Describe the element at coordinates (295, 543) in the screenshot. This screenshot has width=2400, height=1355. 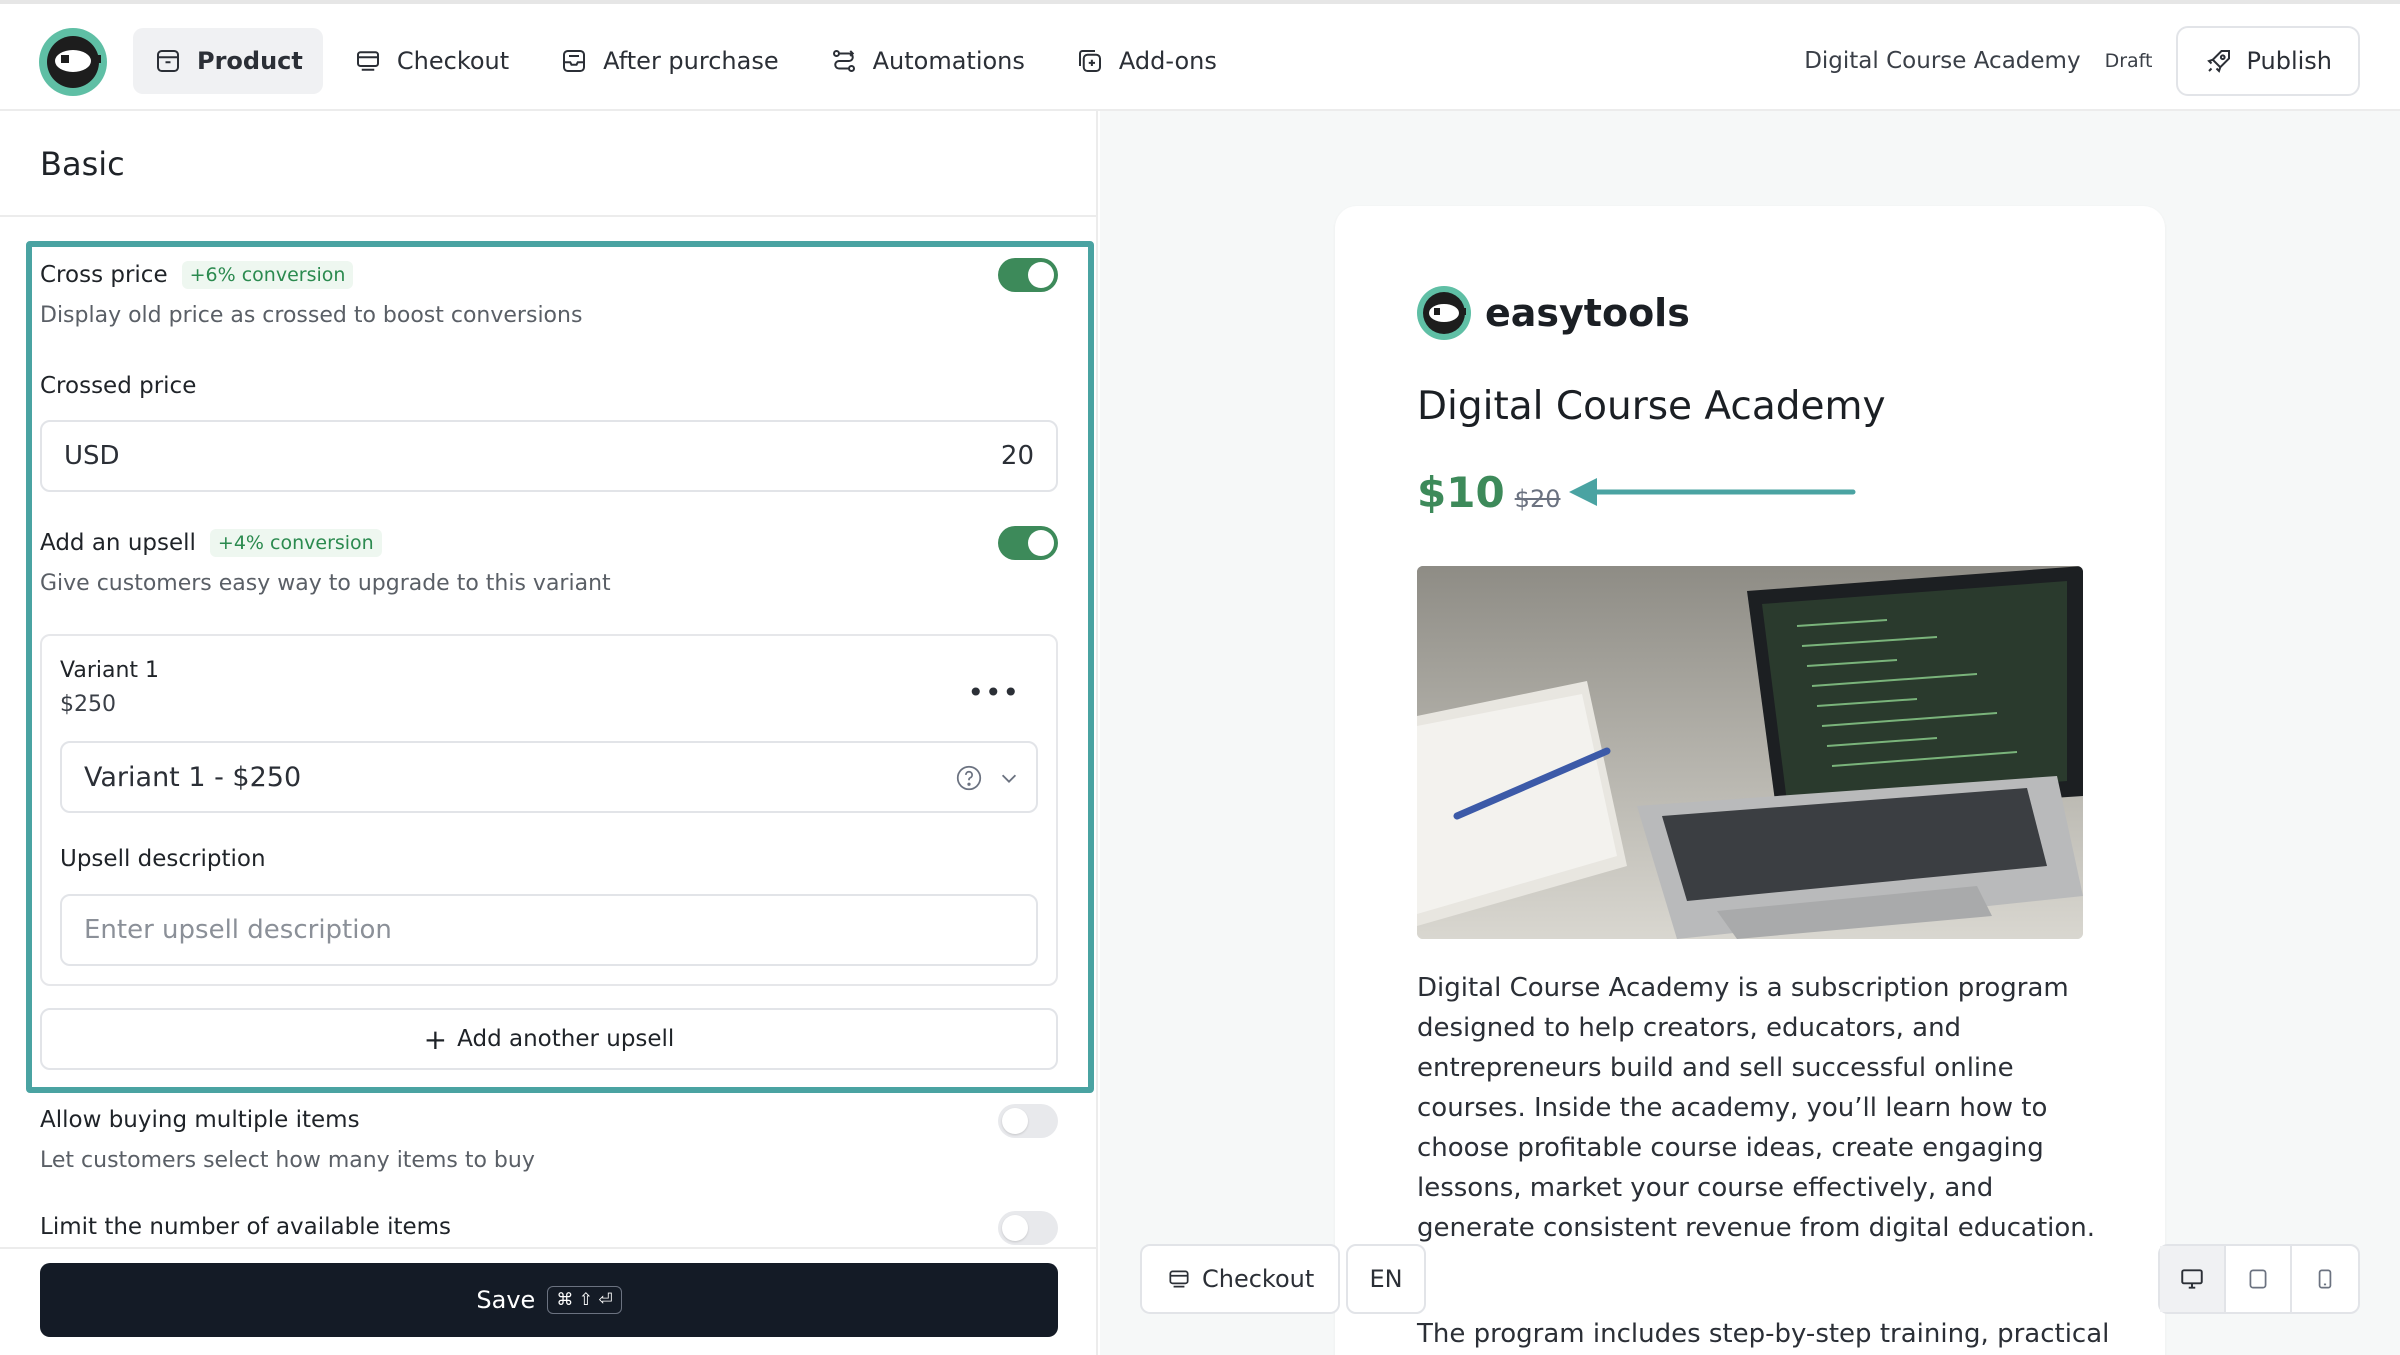
I see `conversion-badge: +4% conversion` at that location.